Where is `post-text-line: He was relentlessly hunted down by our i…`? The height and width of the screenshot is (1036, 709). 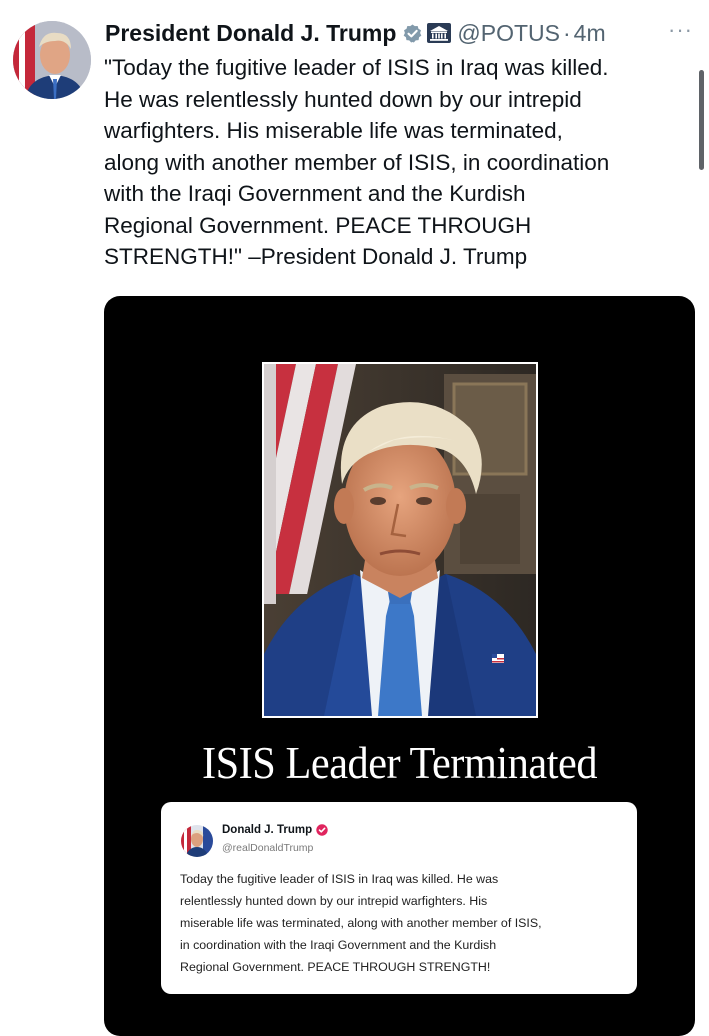 post-text-line: He was relentlessly hunted down by our i… is located at coordinates (343, 99).